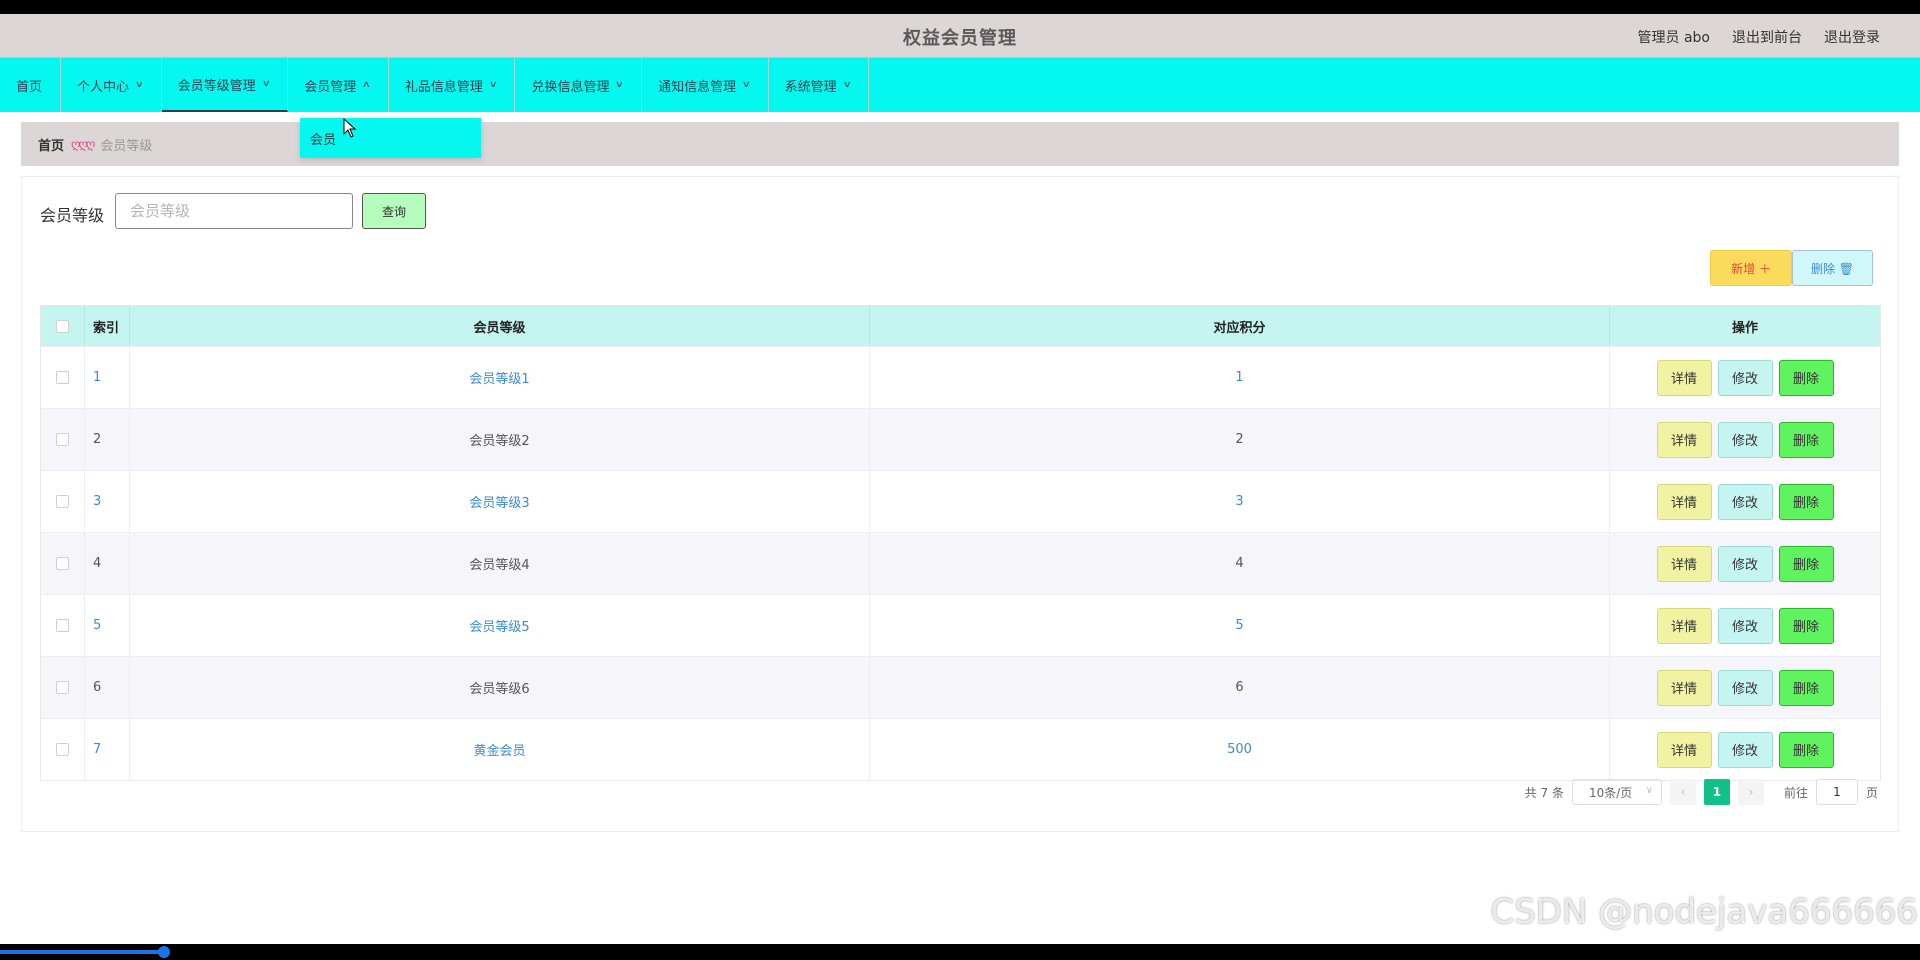 The image size is (1920, 960). I want to click on nav-member-level: 会员等级管理 ∨, so click(225, 85).